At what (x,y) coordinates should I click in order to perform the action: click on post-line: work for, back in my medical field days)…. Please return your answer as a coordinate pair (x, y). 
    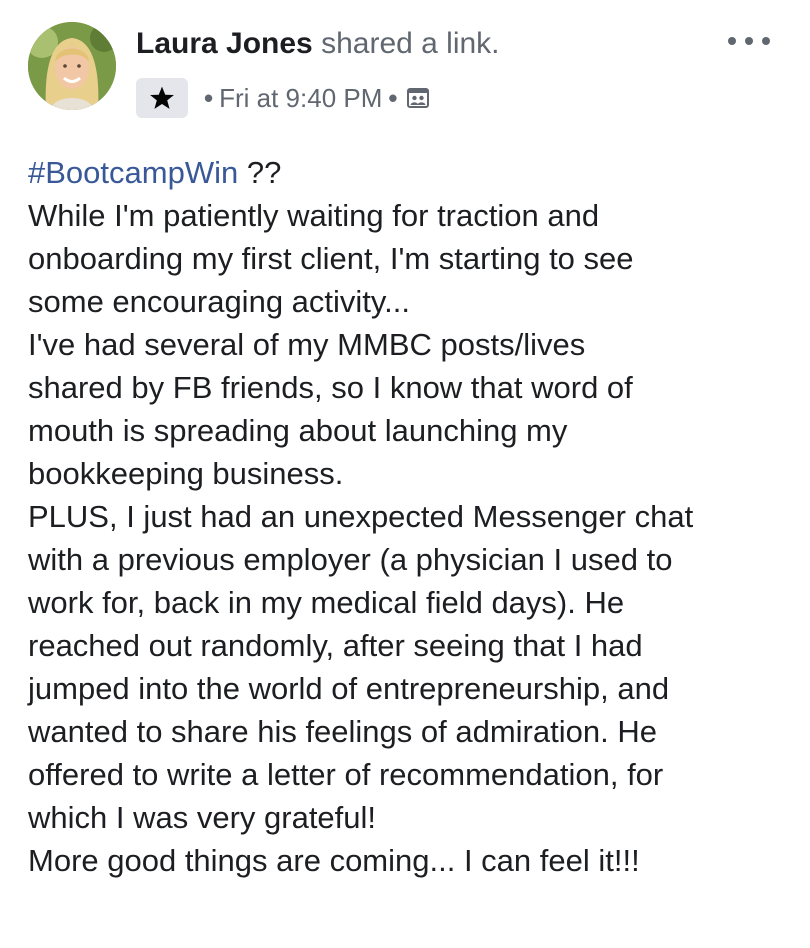
    Looking at the image, I should click on (326, 602).